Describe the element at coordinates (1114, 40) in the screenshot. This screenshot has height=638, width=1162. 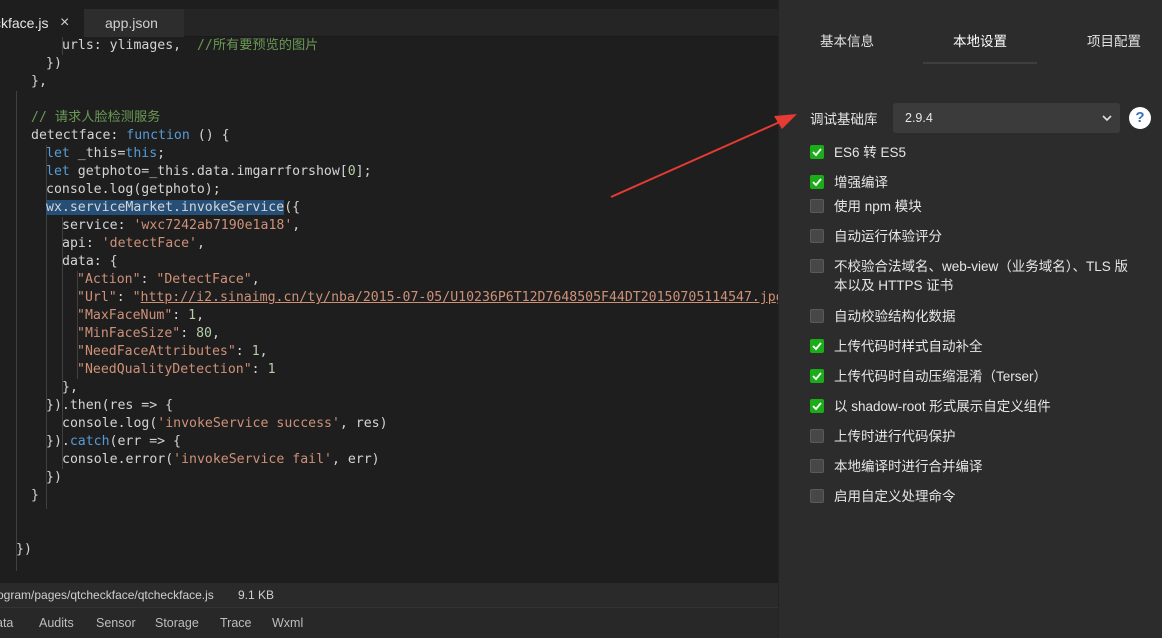
I see `tab-project-config: 项目配置` at that location.